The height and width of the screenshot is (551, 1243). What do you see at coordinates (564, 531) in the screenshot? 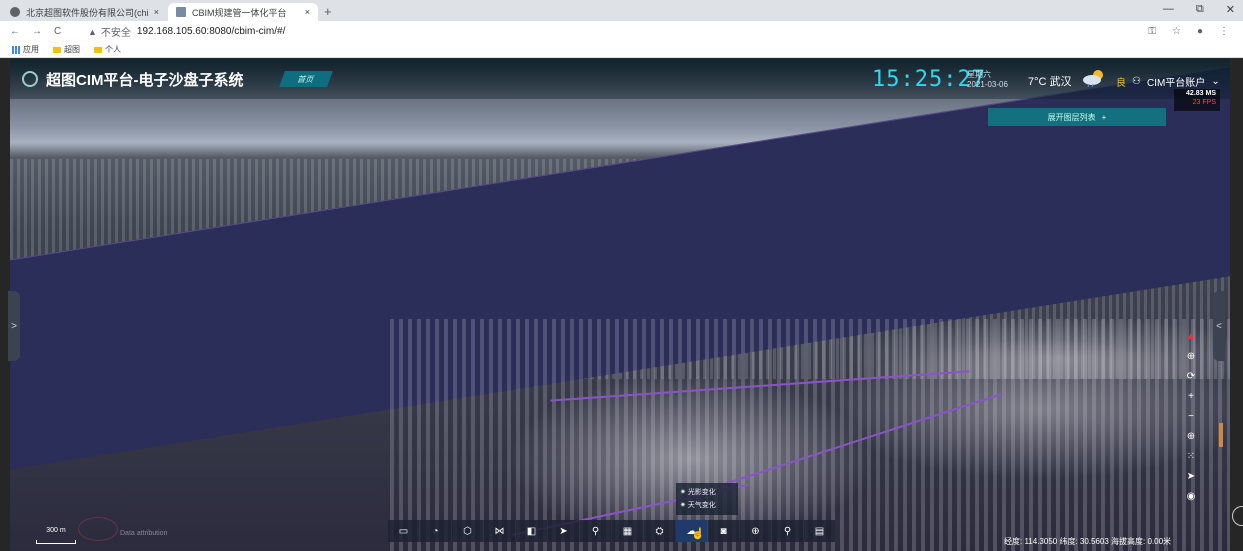
I see `pointer-tool-icon: ➤` at bounding box center [564, 531].